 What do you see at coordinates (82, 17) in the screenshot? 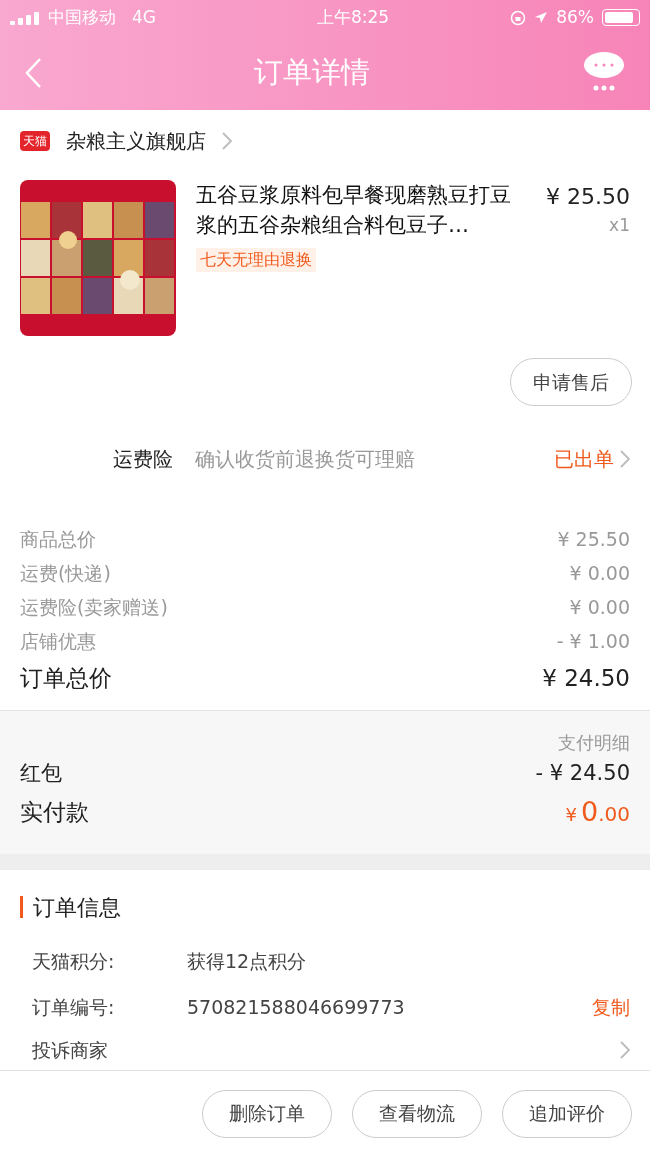
I see `carrier-text: 中国移动` at bounding box center [82, 17].